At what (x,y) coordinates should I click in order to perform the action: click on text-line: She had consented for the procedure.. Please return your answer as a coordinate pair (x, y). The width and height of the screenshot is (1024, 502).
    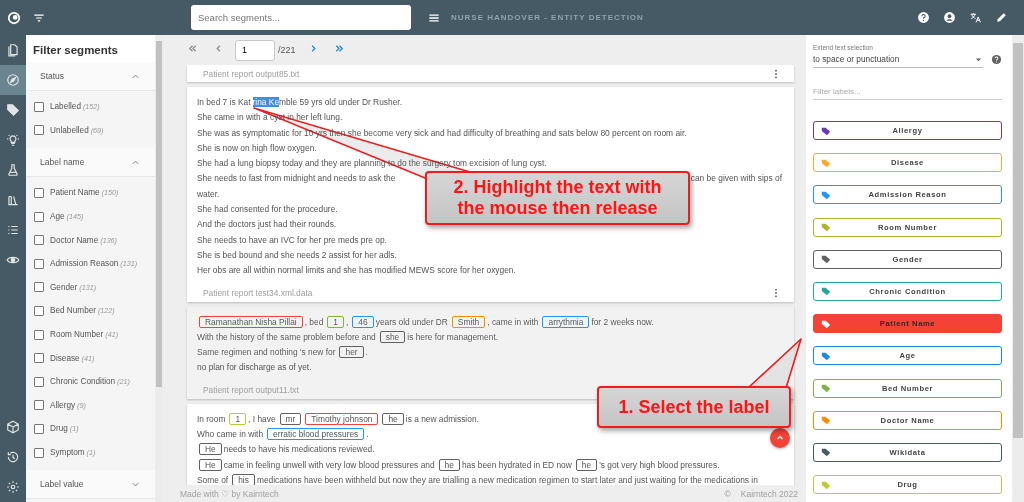
    Looking at the image, I should click on (267, 210).